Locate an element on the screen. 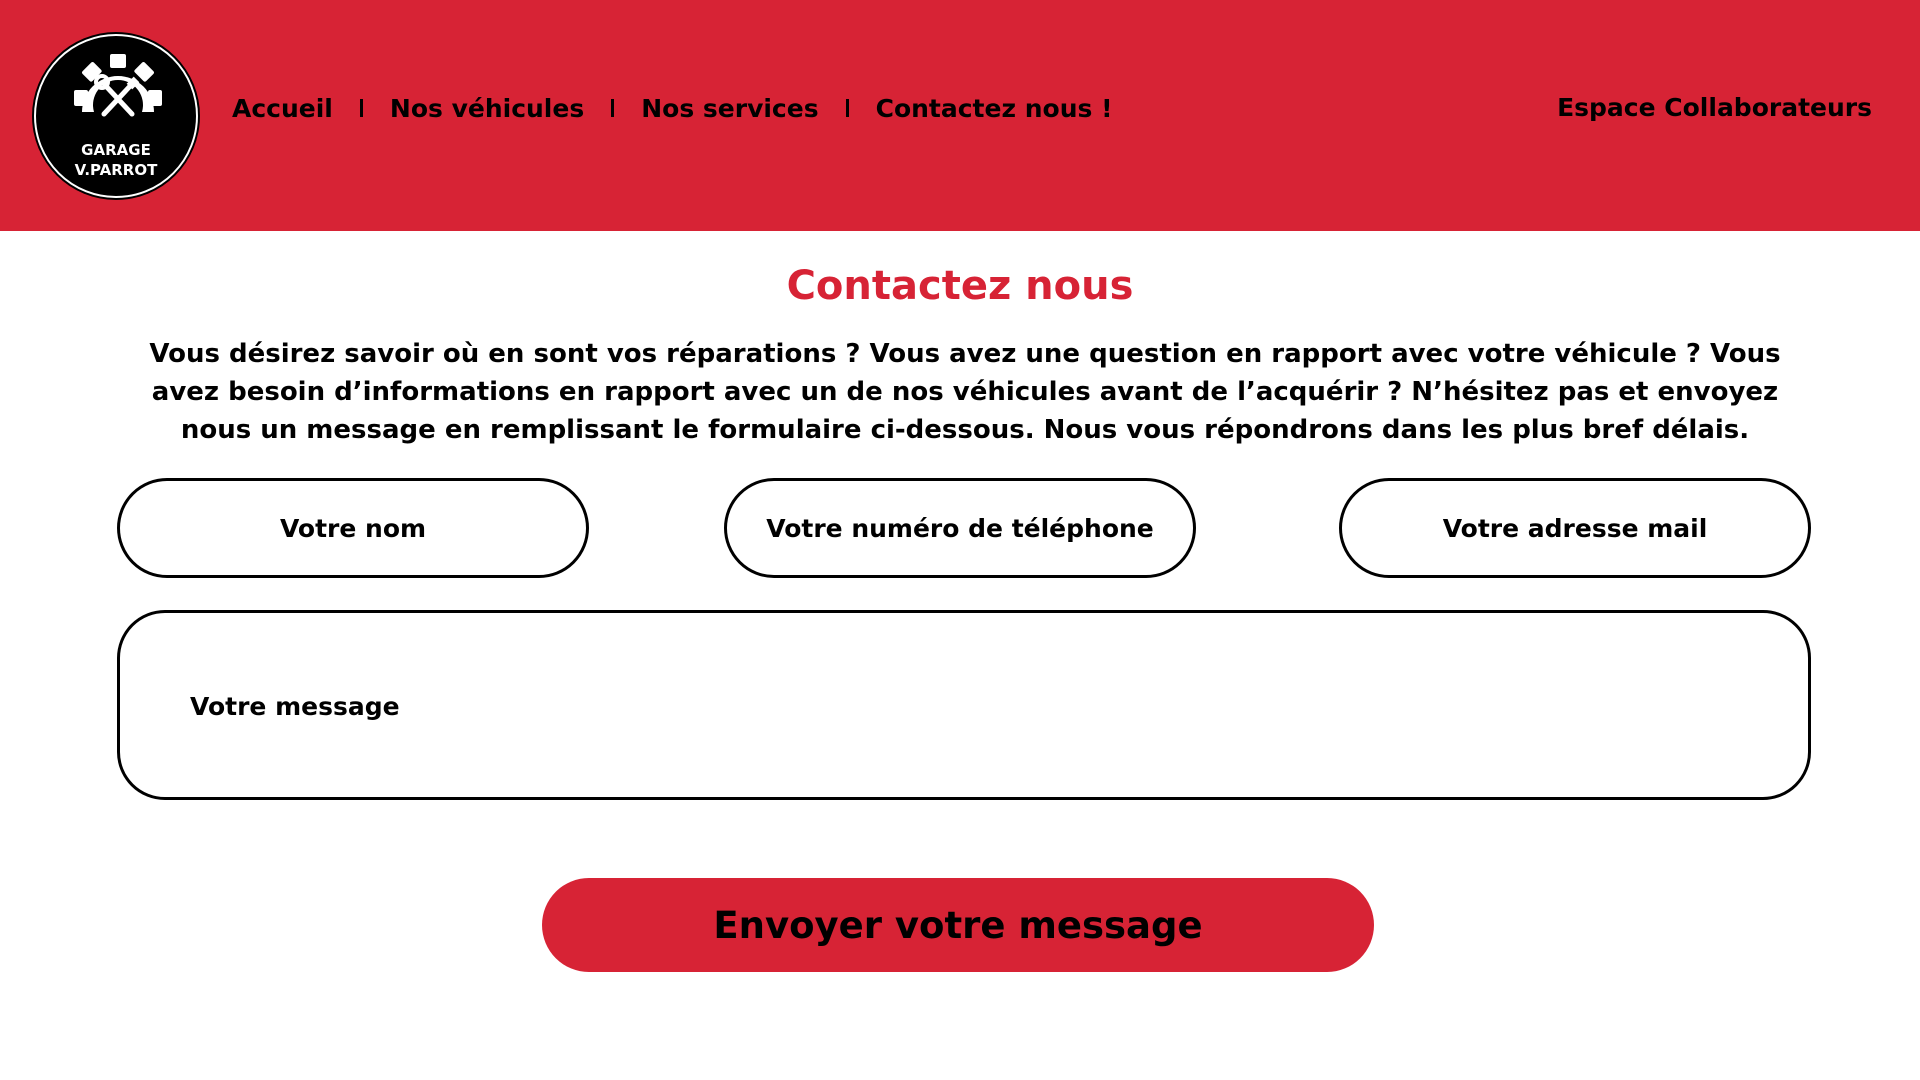  send-message-button: Envoyer votre message is located at coordinates (958, 925).